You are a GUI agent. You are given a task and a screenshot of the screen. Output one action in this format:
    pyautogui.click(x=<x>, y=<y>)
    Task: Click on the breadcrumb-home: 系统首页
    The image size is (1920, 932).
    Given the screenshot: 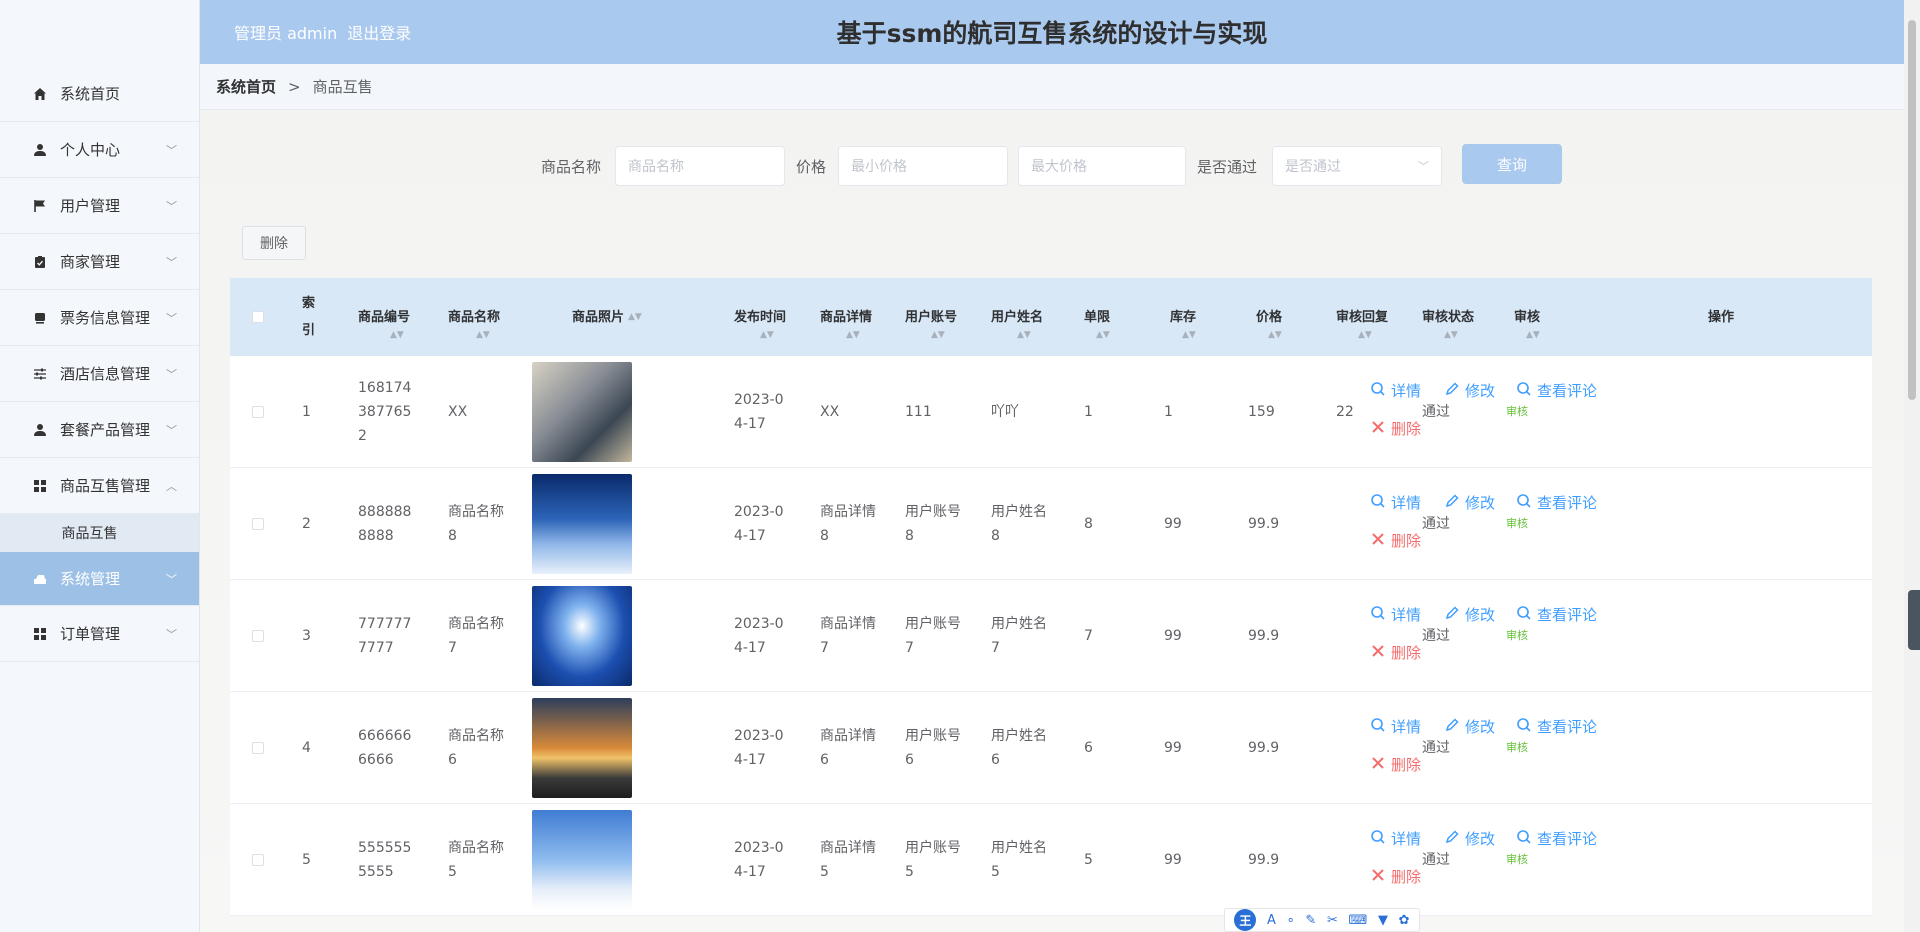 What is the action you would take?
    pyautogui.click(x=246, y=86)
    